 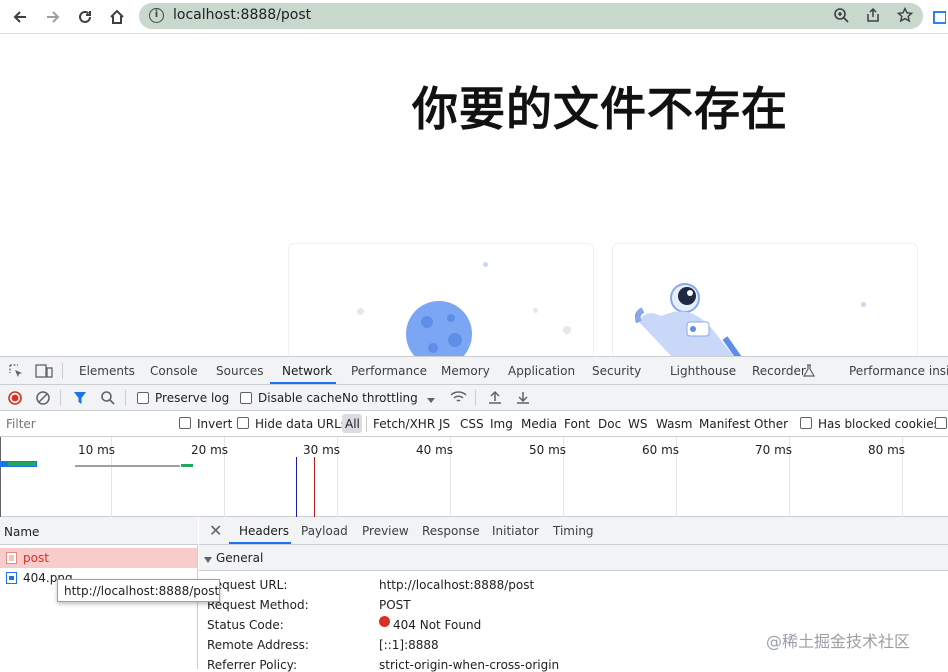 I want to click on tab-memory: Memory, so click(x=465, y=371).